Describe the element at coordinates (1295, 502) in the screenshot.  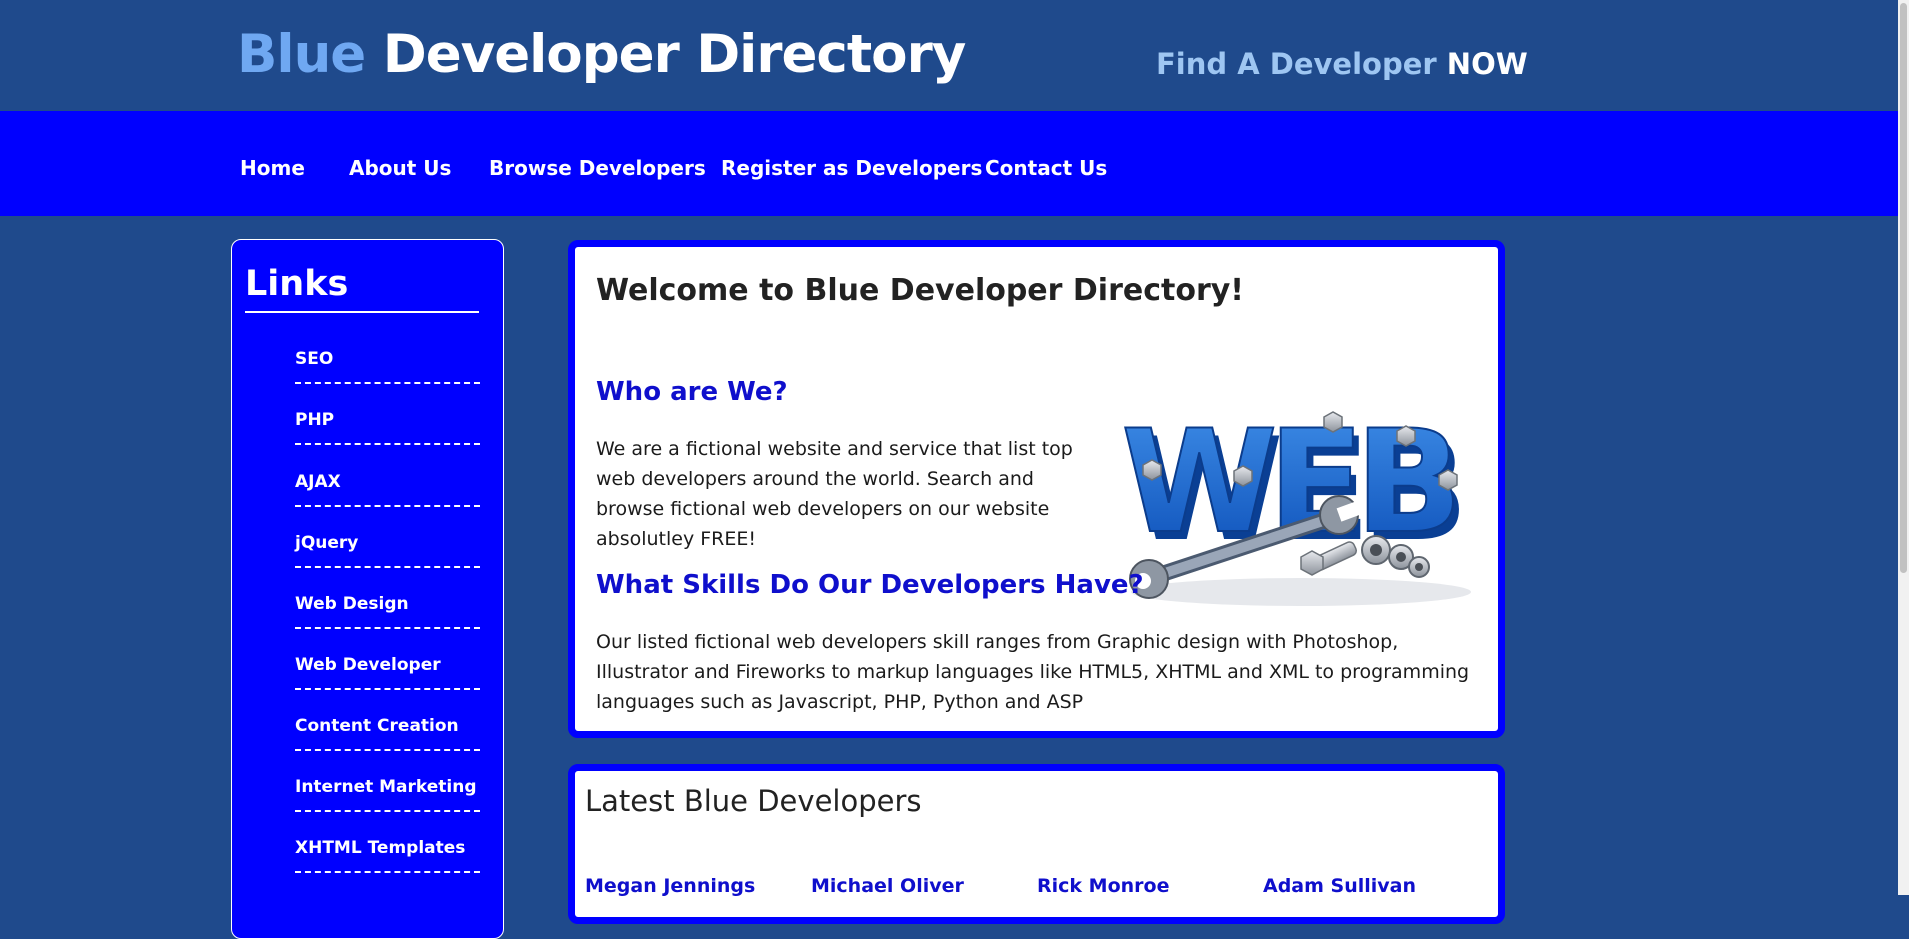
I see `web-tools-illustration: WEB WEB` at that location.